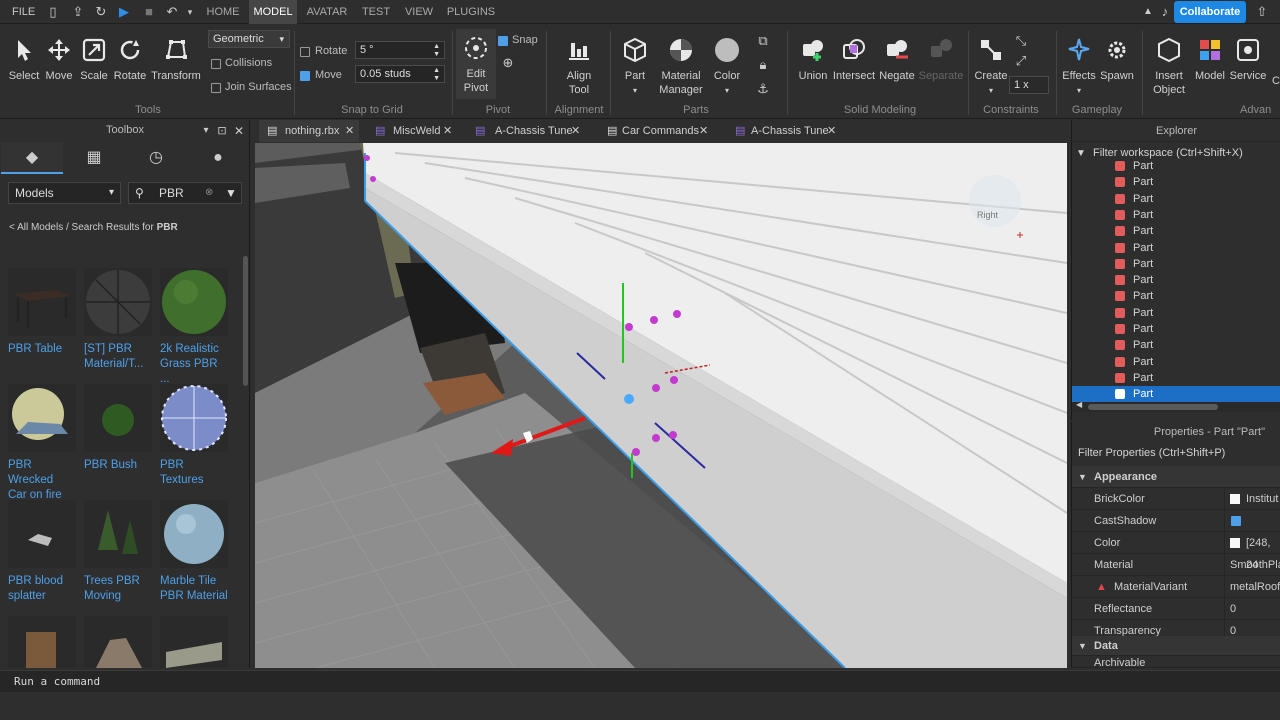 The width and height of the screenshot is (1280, 720). What do you see at coordinates (1169, 67) in the screenshot?
I see `insert-object-button: Insert Object` at bounding box center [1169, 67].